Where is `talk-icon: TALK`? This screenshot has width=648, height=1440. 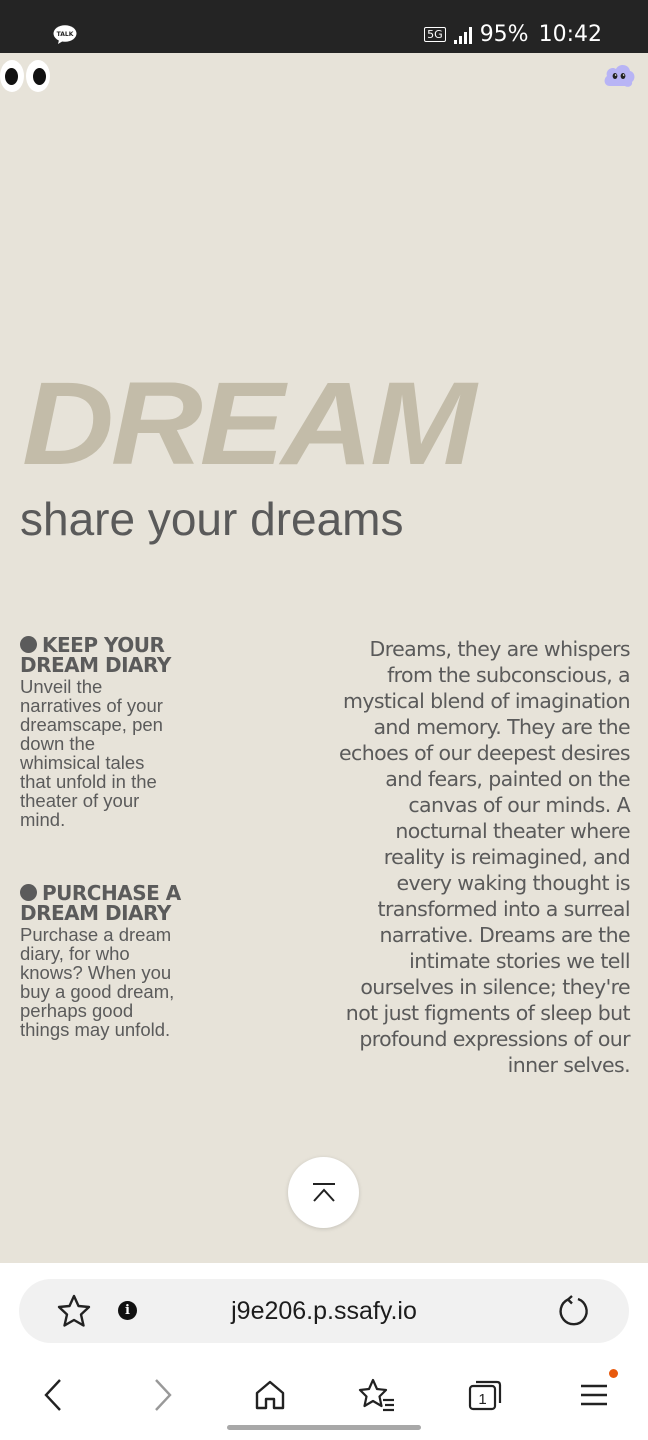
talk-icon: TALK is located at coordinates (65, 34).